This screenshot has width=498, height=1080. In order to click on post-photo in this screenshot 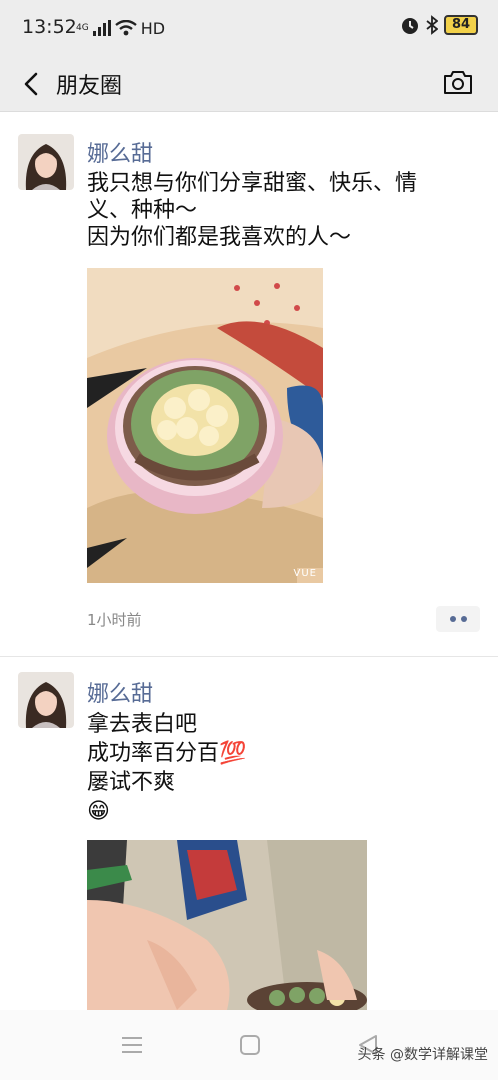, I will do `click(227, 925)`.